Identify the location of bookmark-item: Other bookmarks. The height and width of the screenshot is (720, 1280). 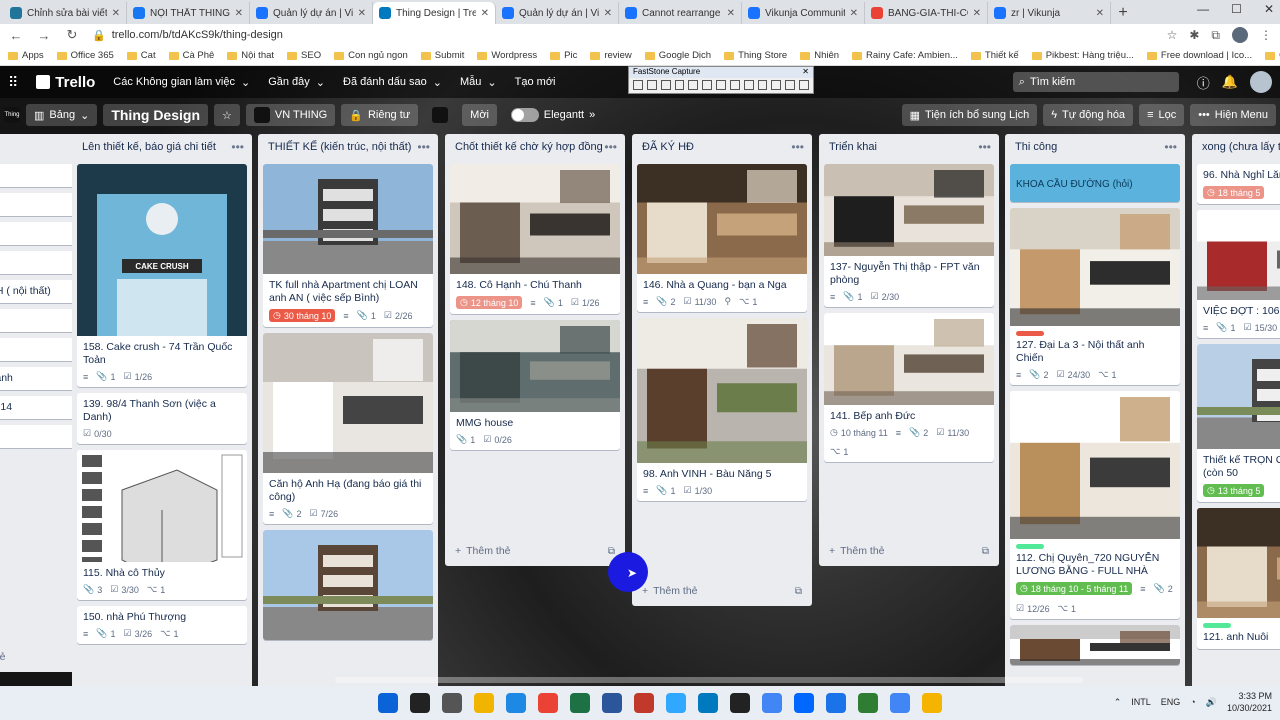
(1272, 55).